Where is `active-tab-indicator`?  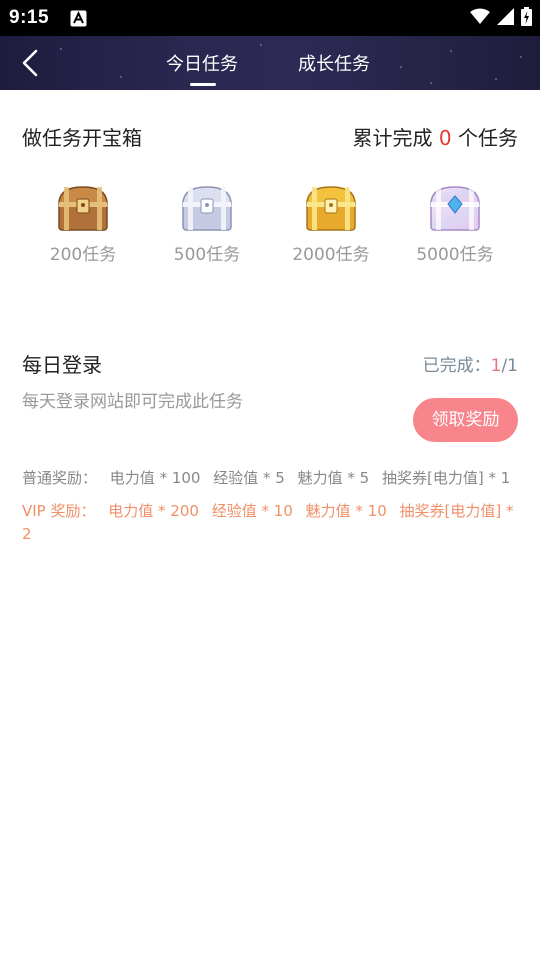
active-tab-indicator is located at coordinates (203, 84).